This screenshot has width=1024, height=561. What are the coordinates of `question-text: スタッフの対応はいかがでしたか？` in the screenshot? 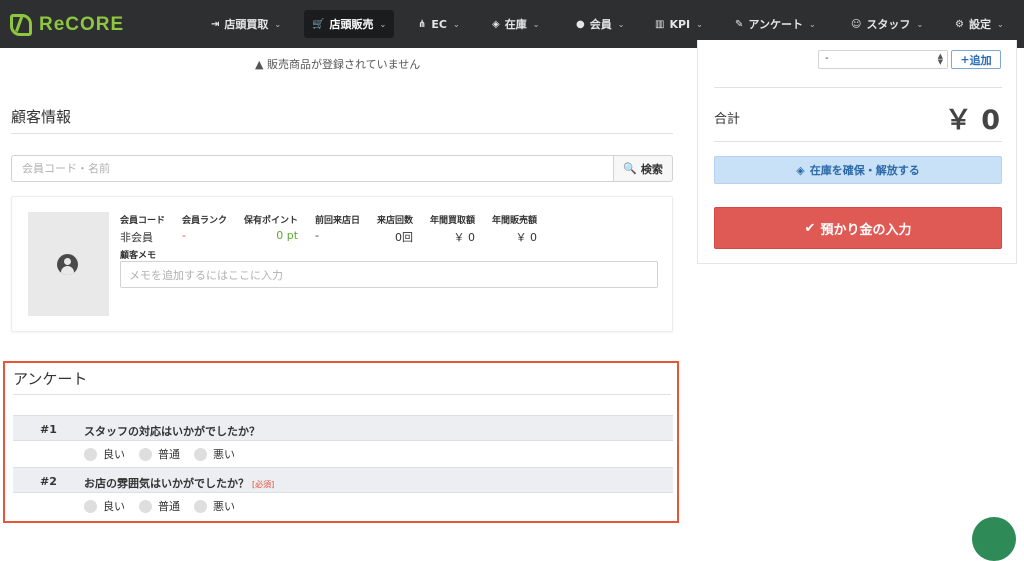 It's located at (172, 431).